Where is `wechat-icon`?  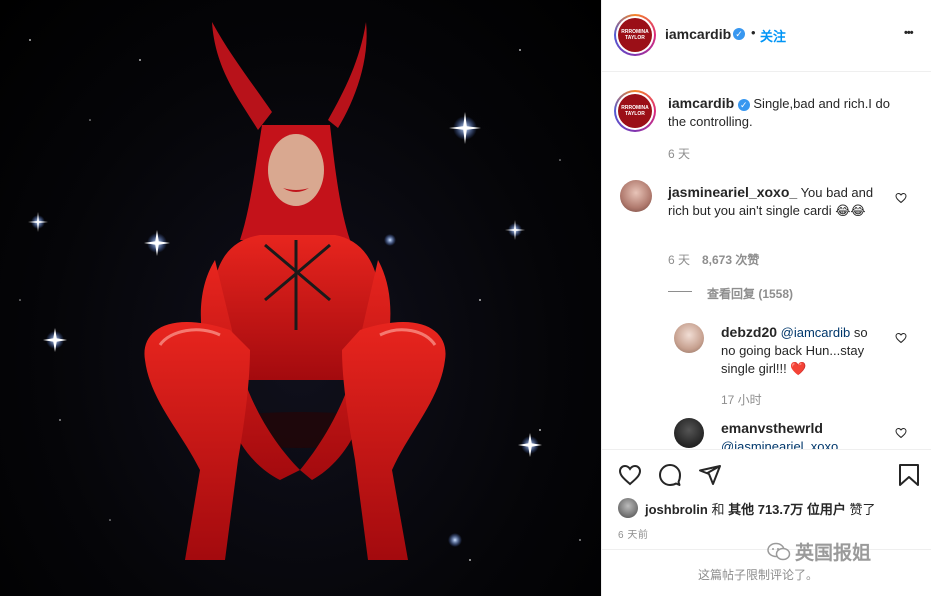 wechat-icon is located at coordinates (779, 551).